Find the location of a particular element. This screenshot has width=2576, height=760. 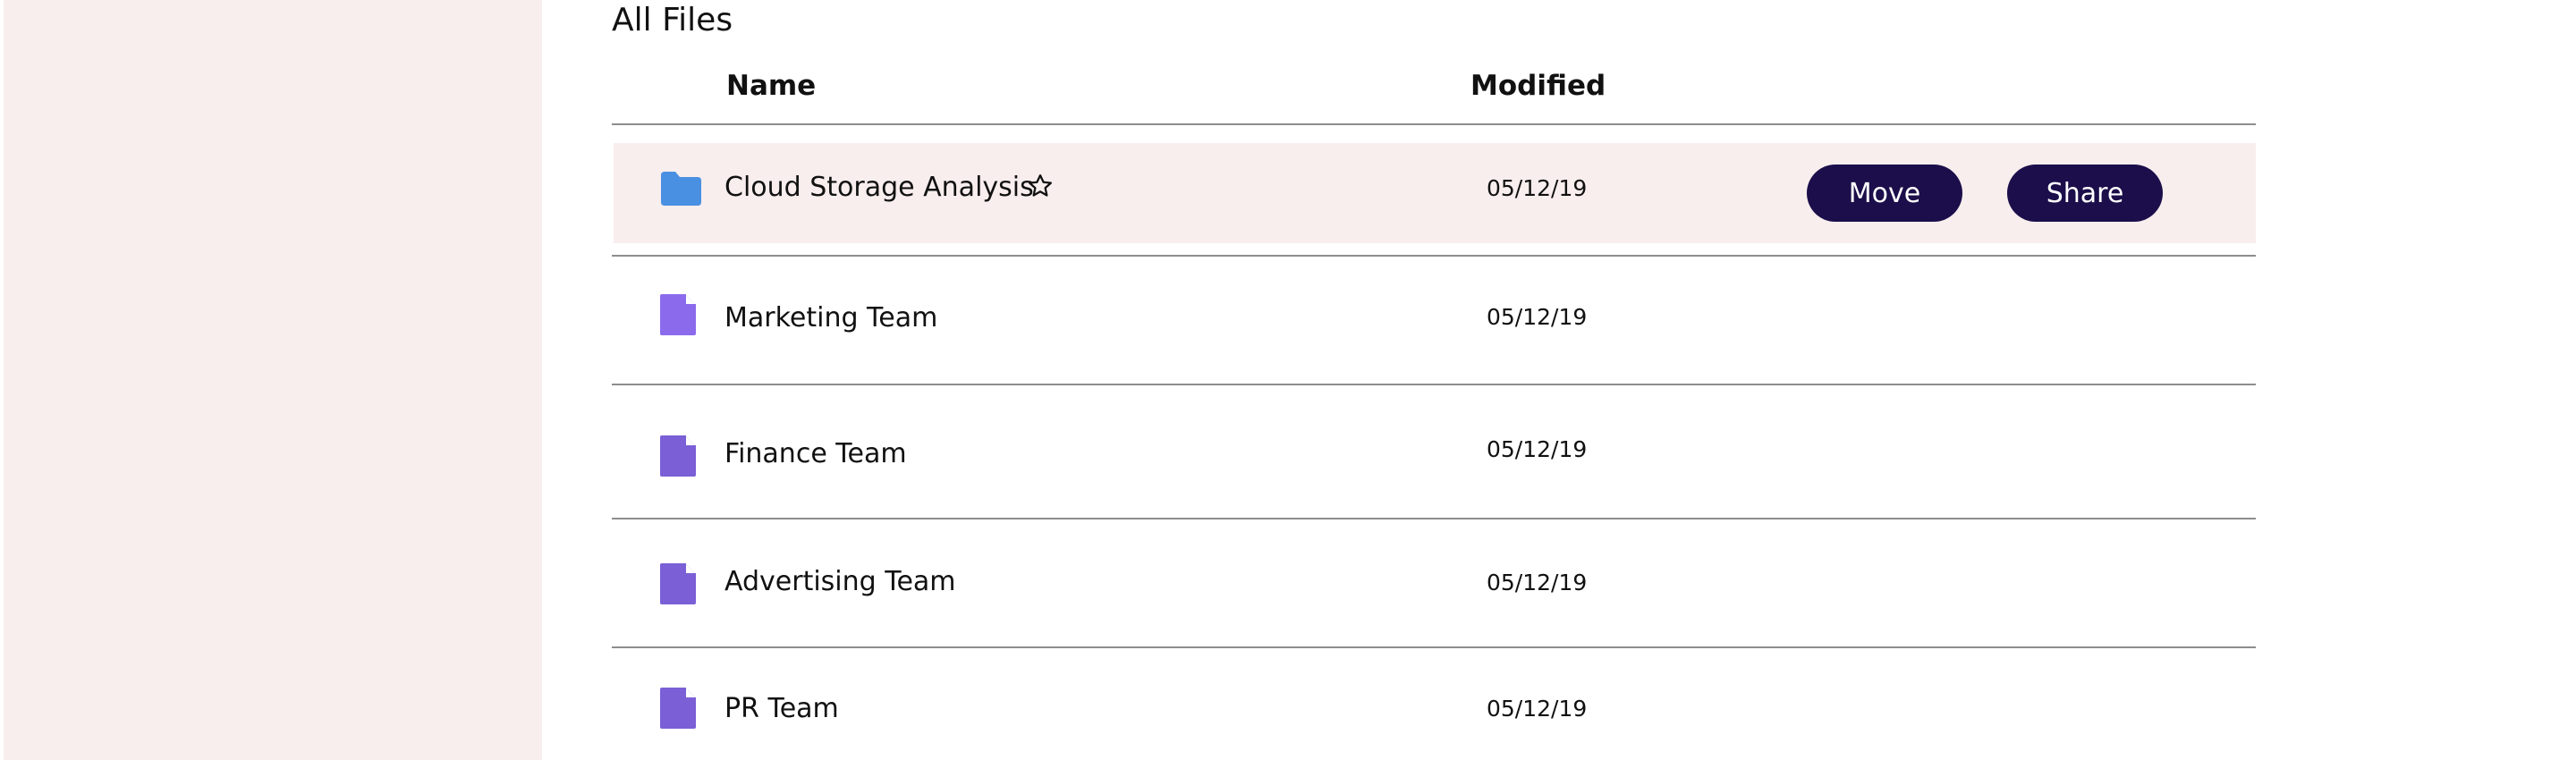

file-name: PR Team is located at coordinates (781, 709).